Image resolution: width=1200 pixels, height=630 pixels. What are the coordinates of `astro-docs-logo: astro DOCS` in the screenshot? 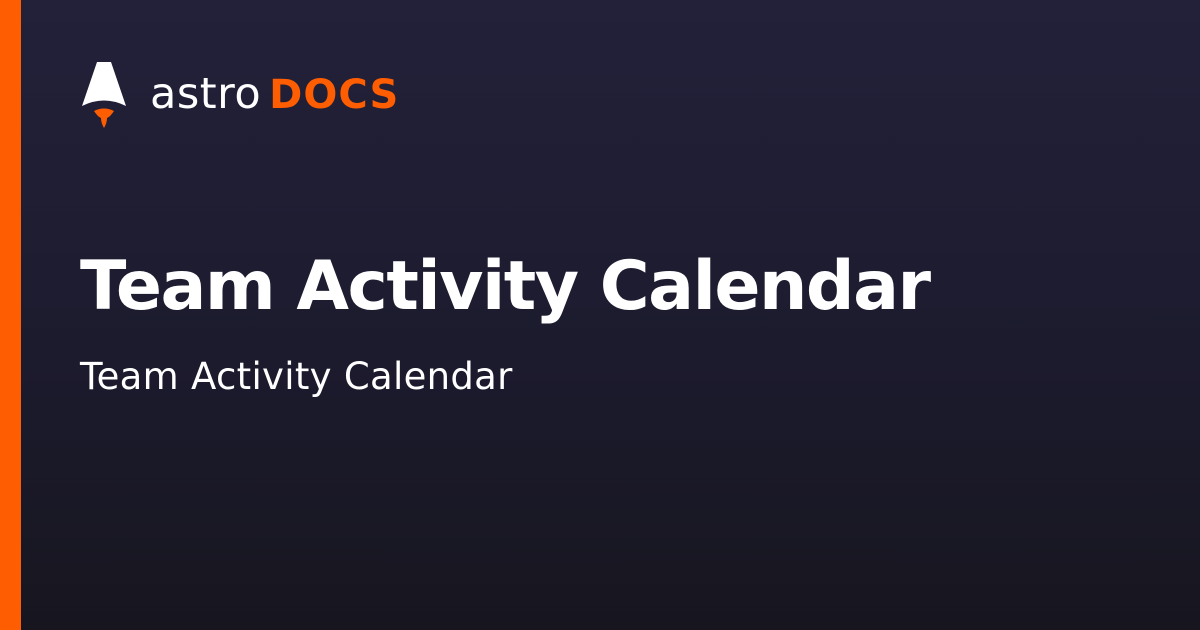 It's located at (239, 95).